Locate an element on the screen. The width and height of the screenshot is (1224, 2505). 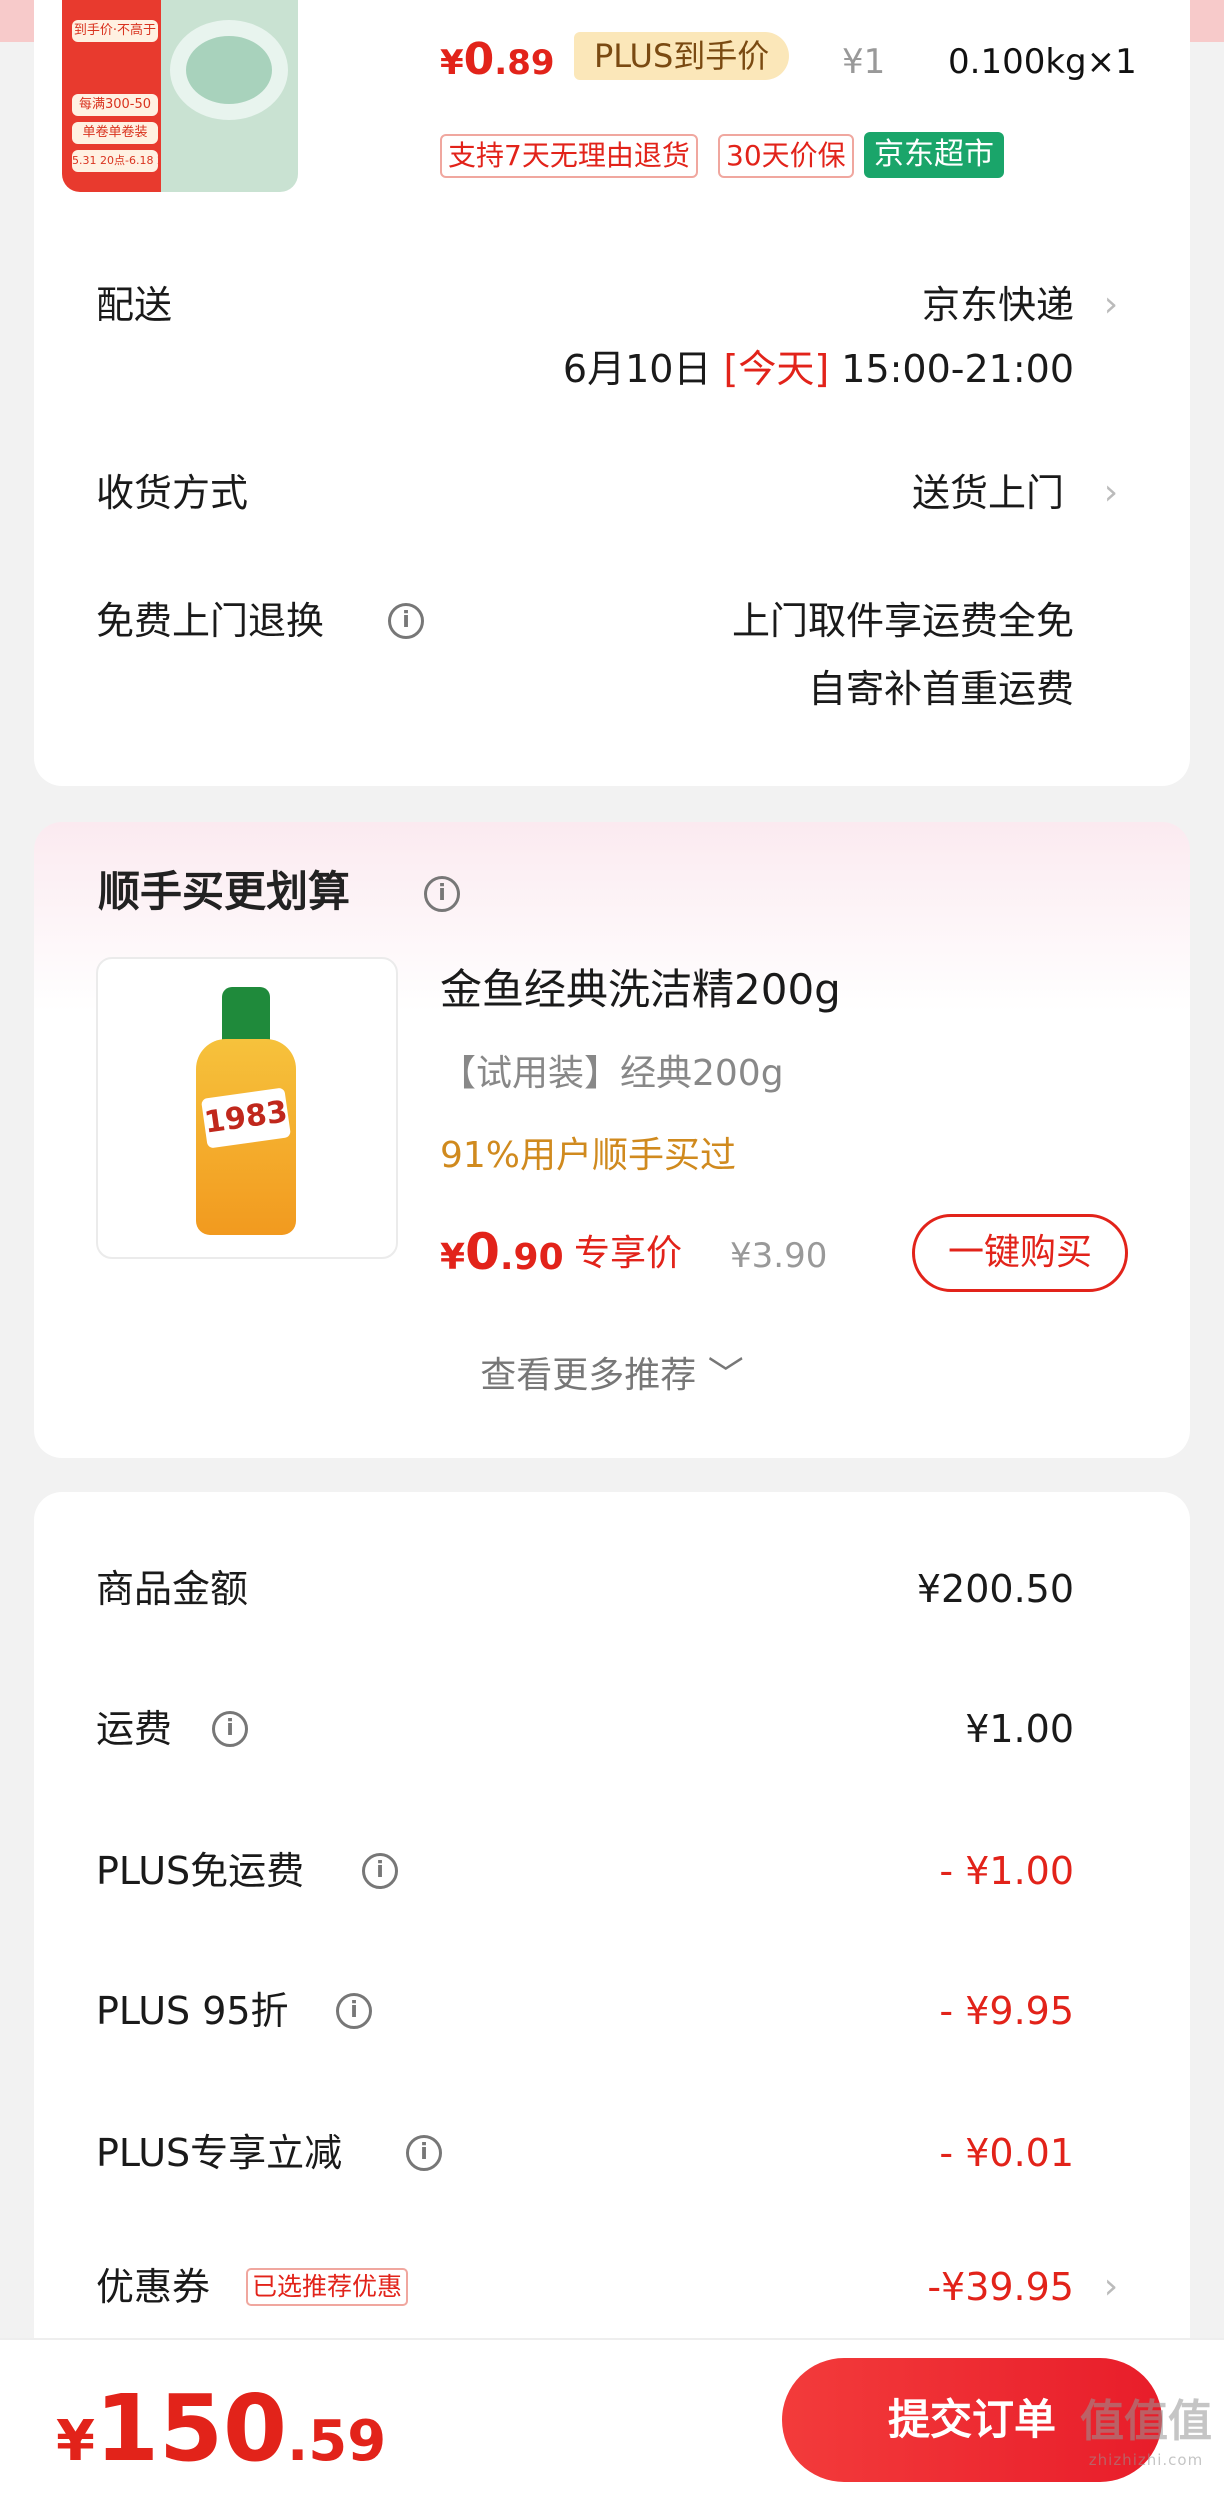
recommend-original-price: ¥3.90 is located at coordinates (779, 1256).